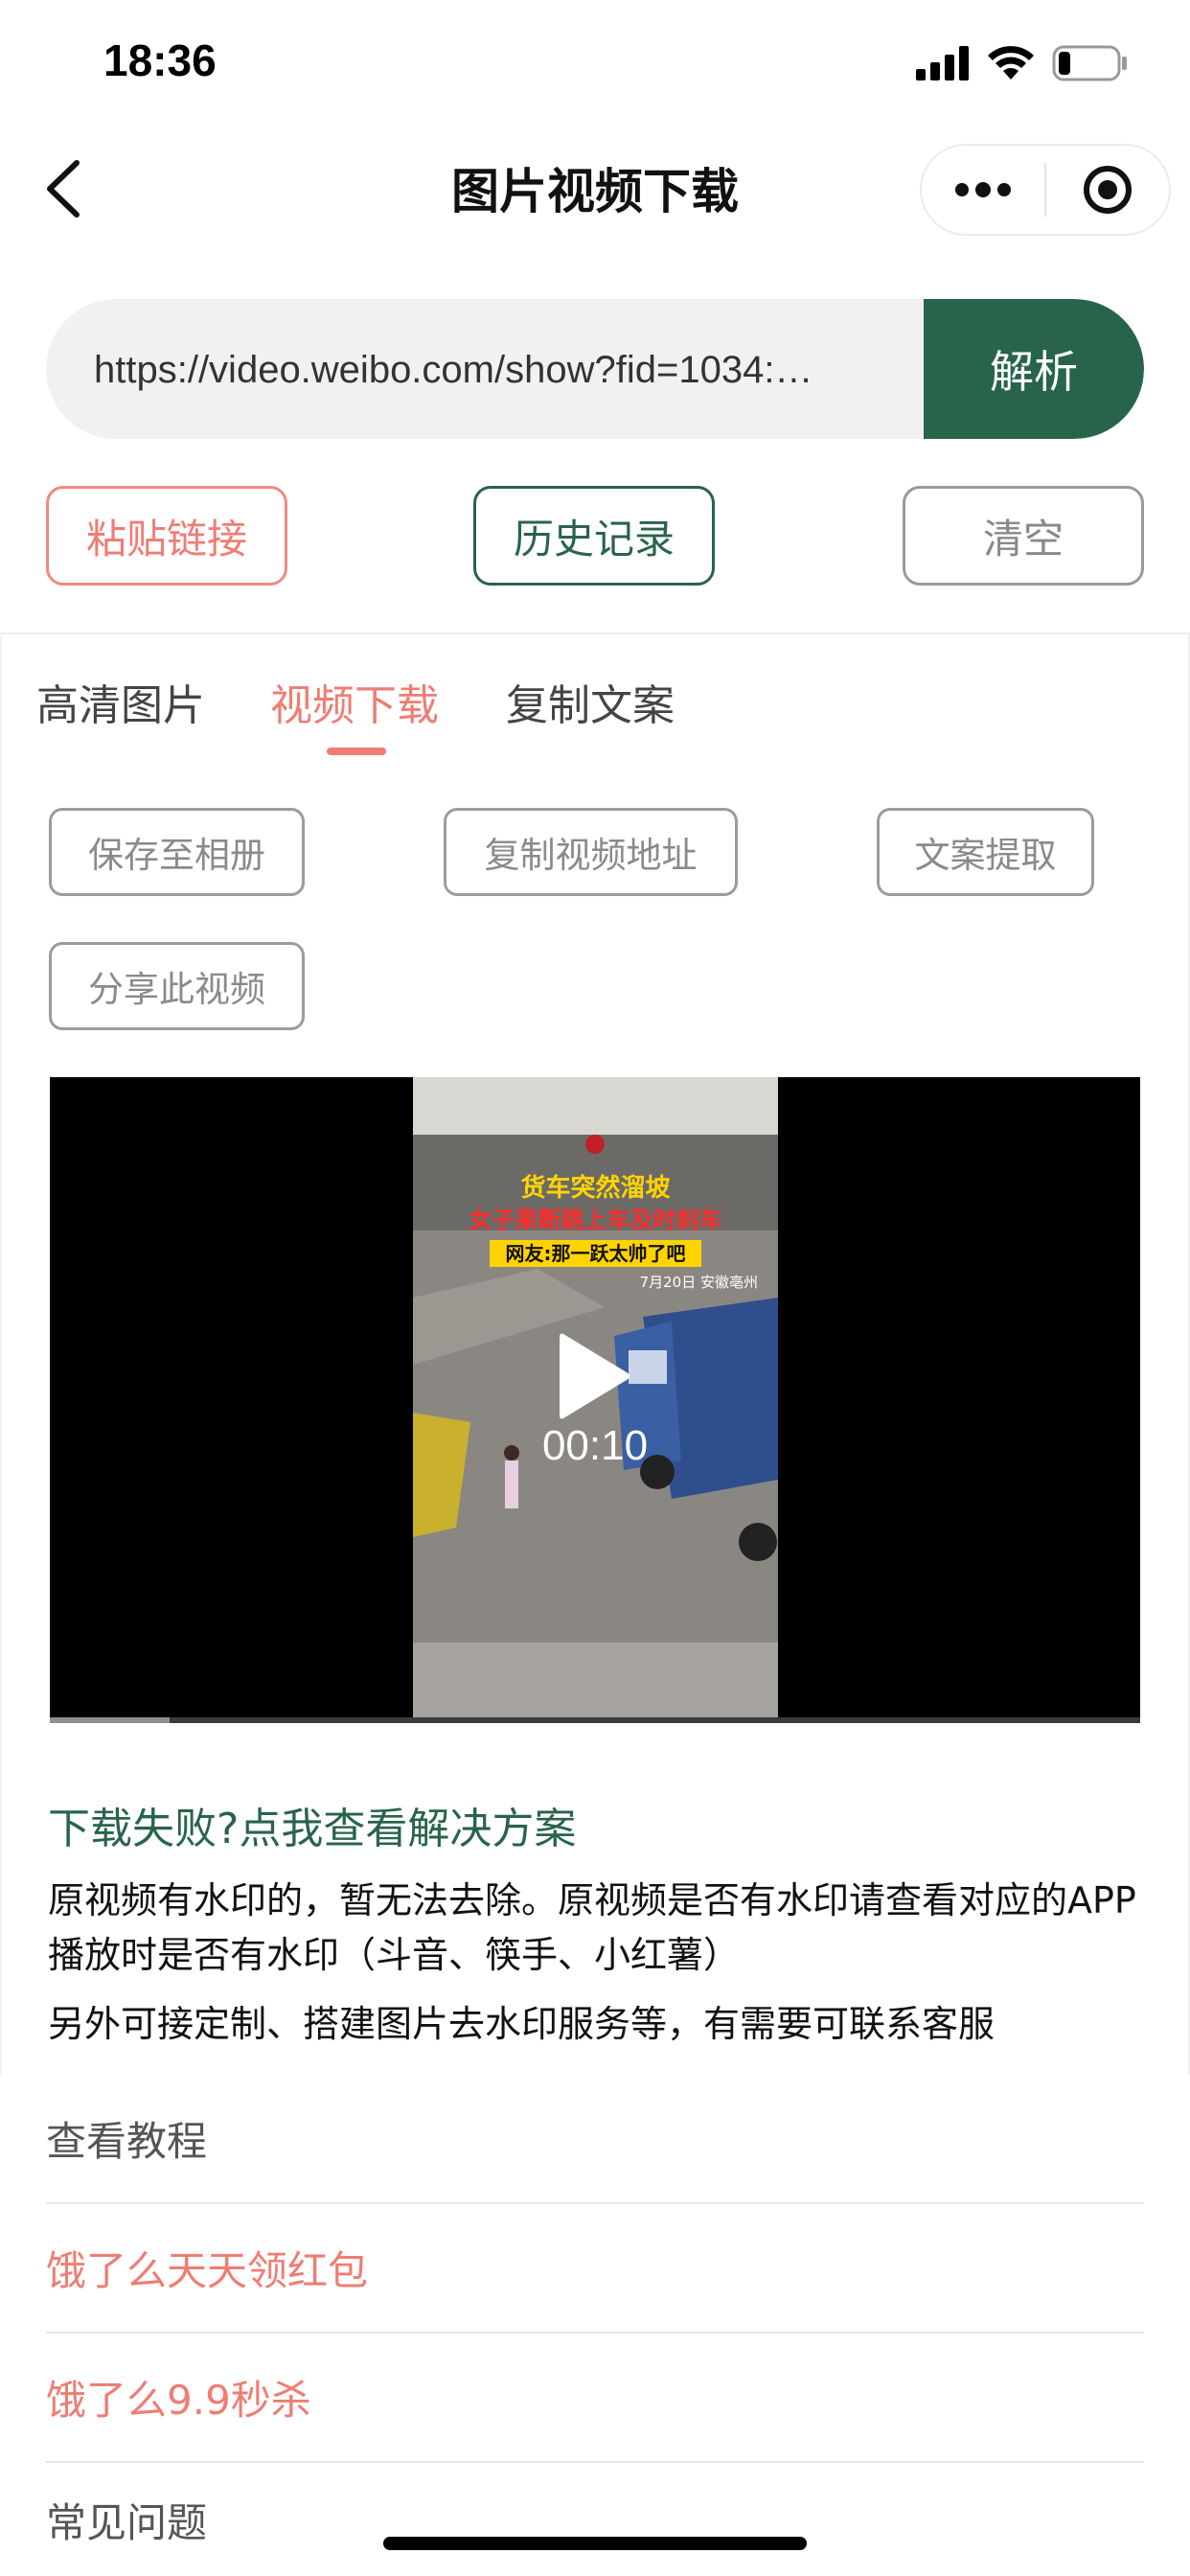 This screenshot has width=1190, height=2576. I want to click on status-icons, so click(1022, 63).